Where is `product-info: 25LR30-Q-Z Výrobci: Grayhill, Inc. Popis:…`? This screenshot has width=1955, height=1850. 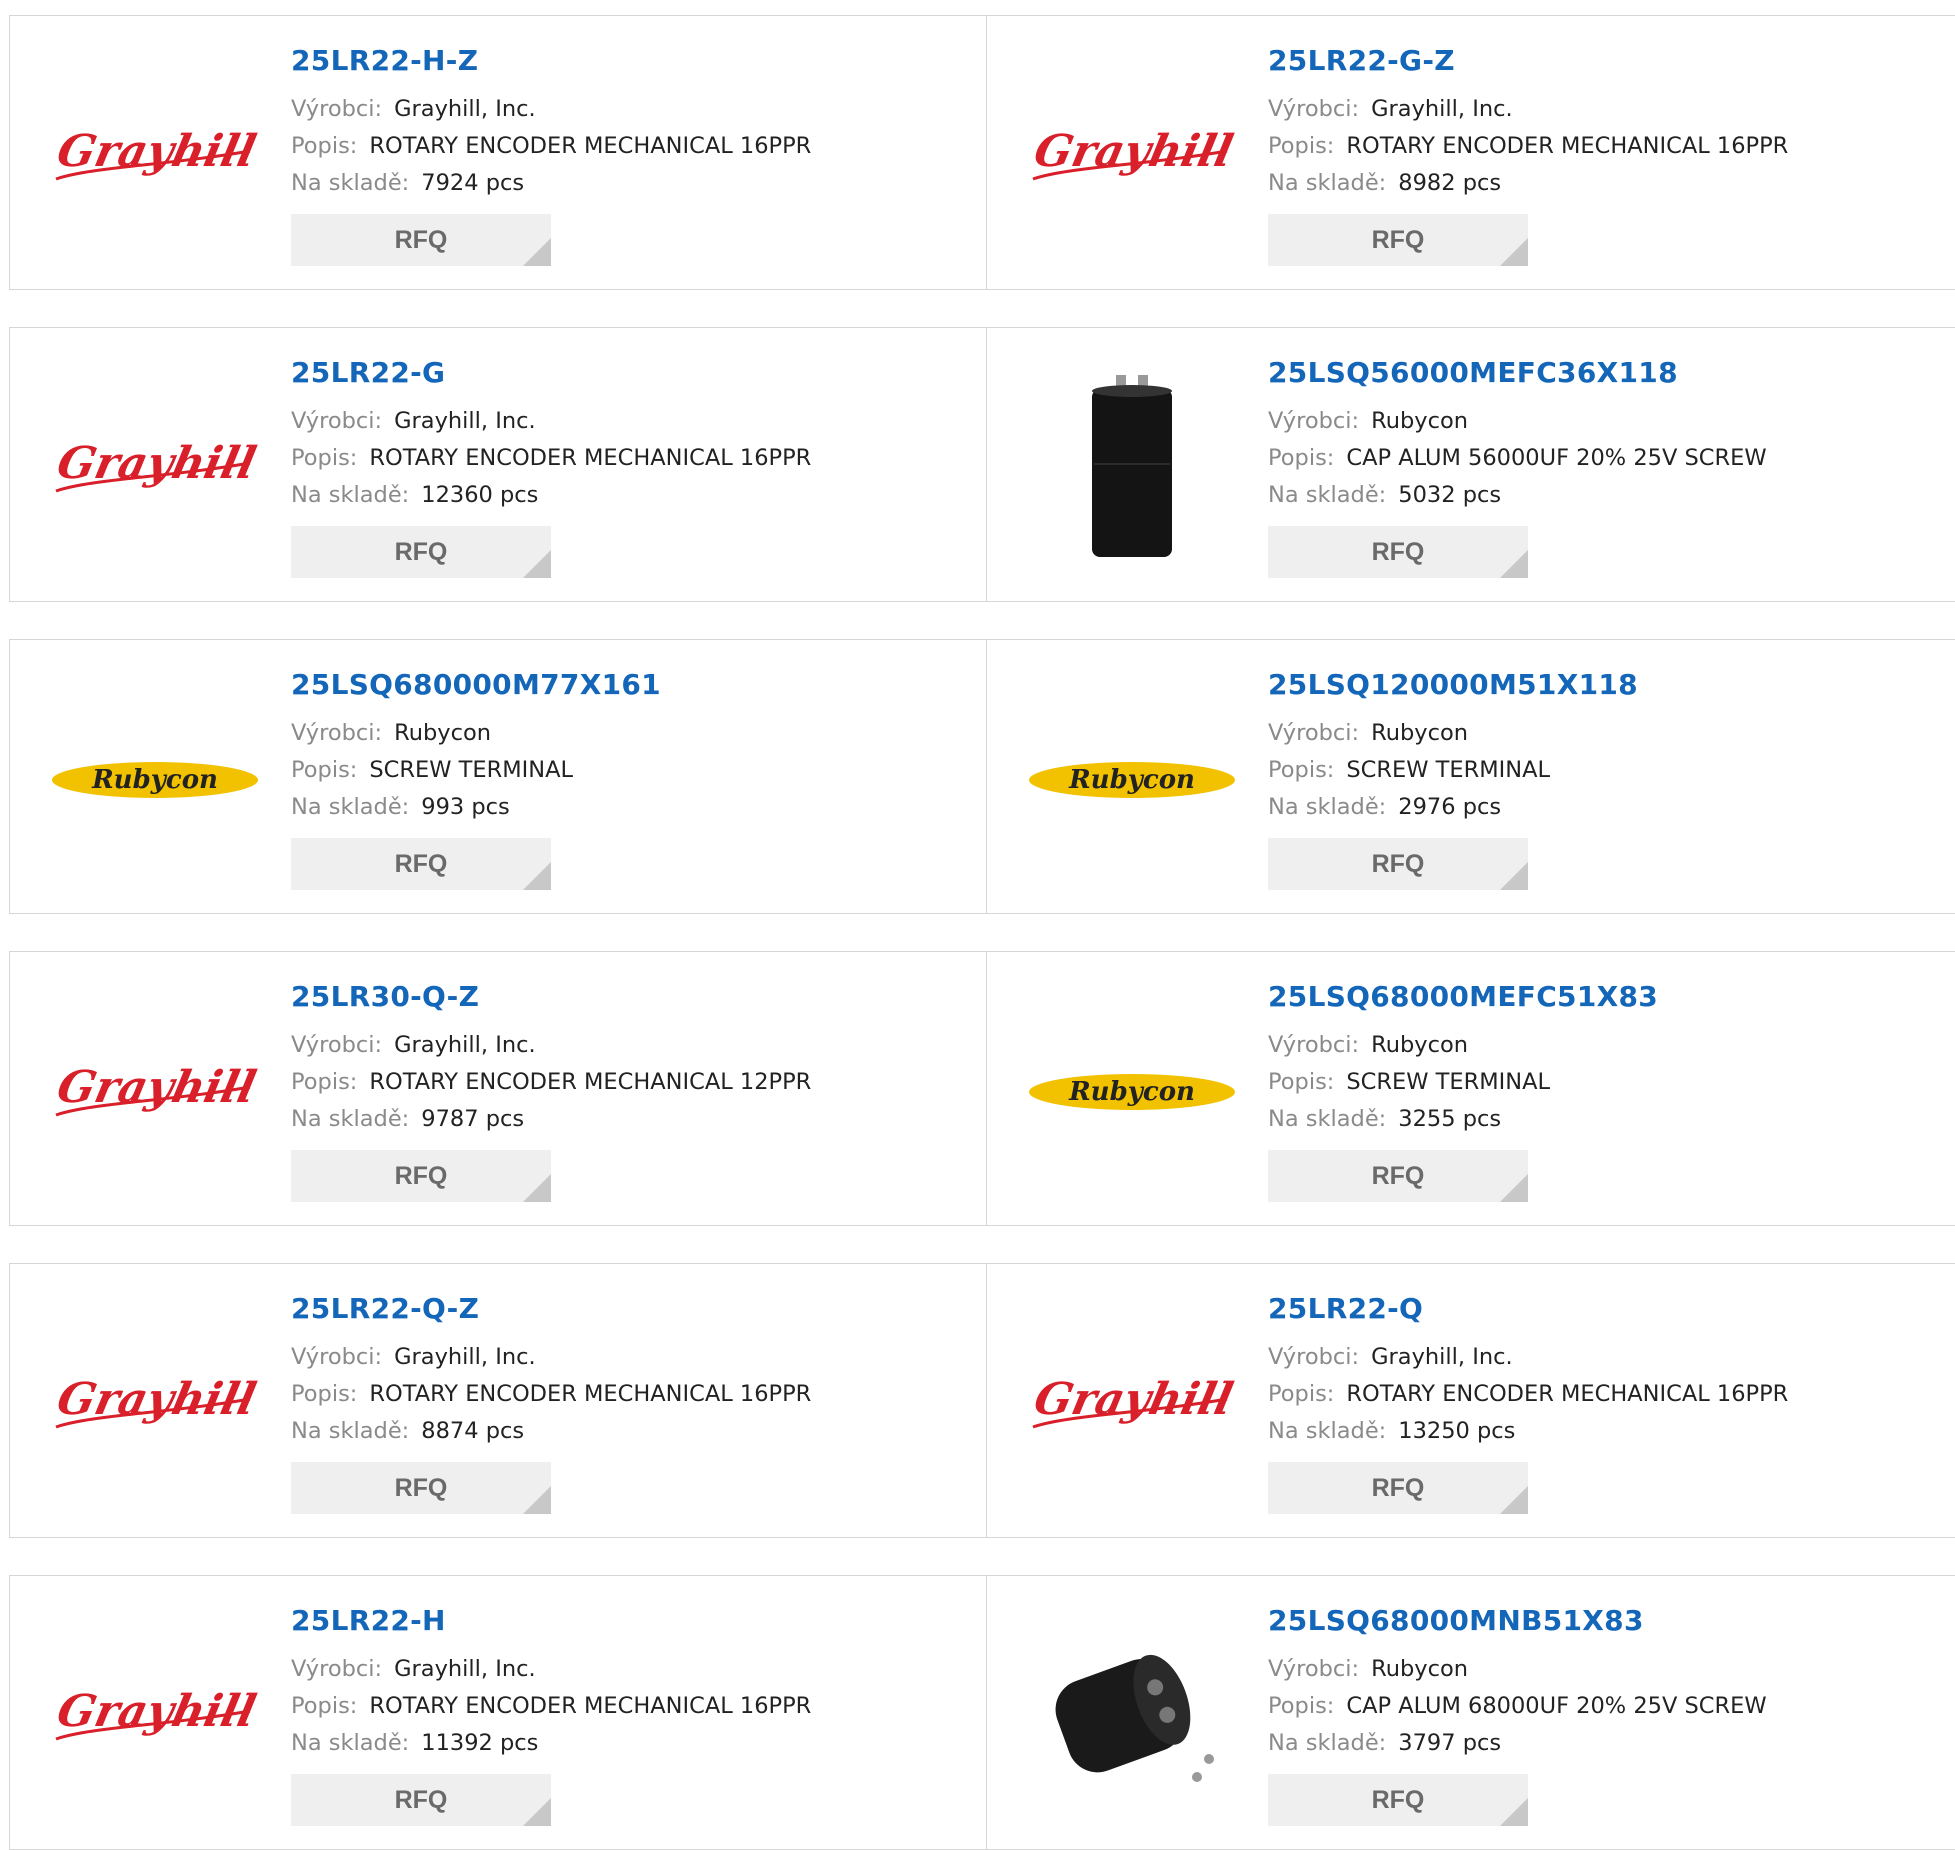 product-info: 25LR30-Q-Z Výrobci: Grayhill, Inc. Popis:… is located at coordinates (551, 1091).